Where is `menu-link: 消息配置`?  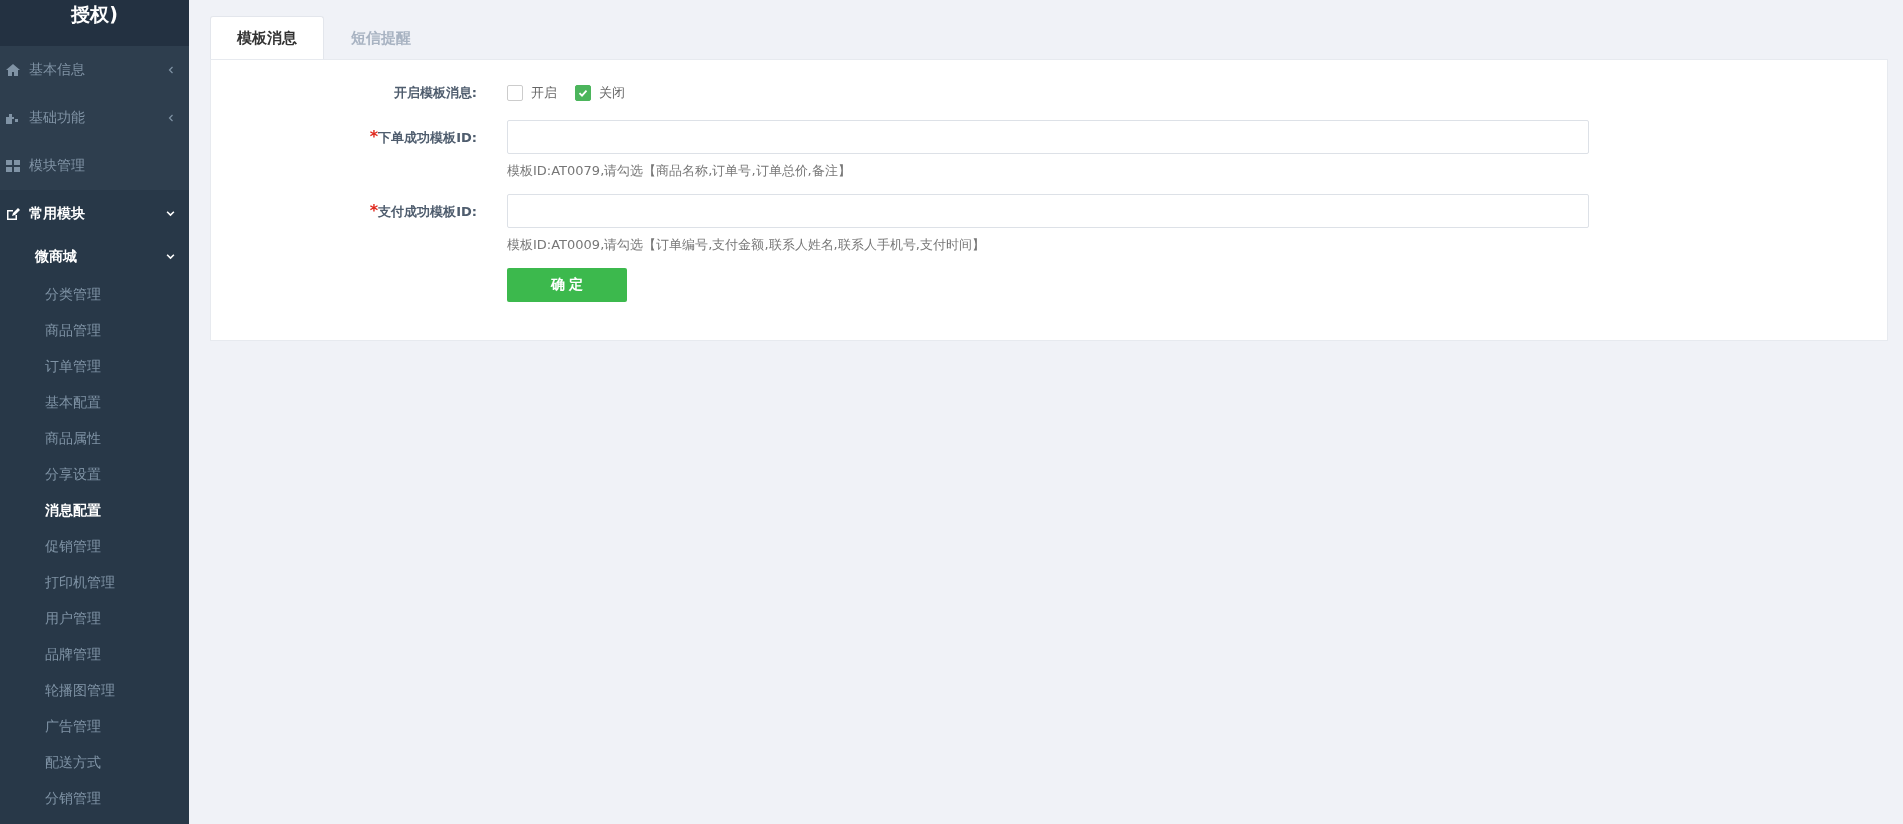
menu-link: 消息配置 is located at coordinates (94, 510).